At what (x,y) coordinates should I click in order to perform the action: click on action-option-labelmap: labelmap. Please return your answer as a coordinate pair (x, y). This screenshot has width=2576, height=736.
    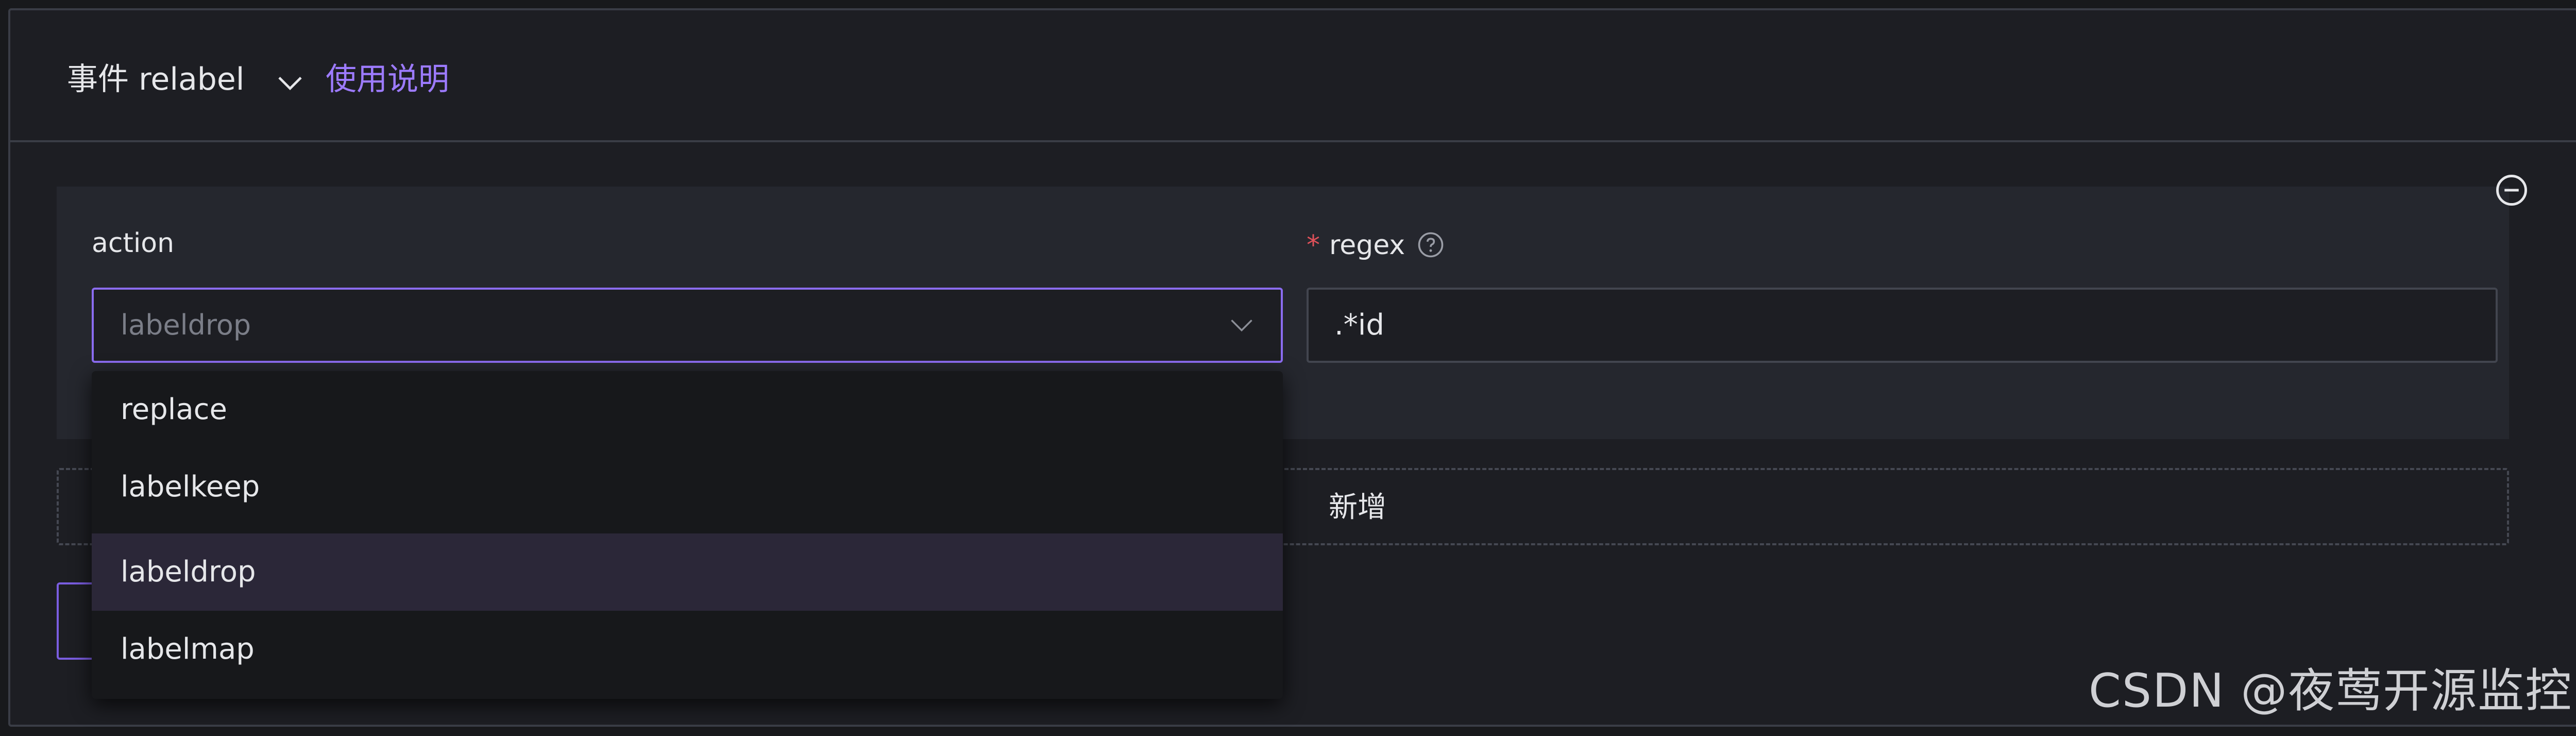
    Looking at the image, I should click on (687, 649).